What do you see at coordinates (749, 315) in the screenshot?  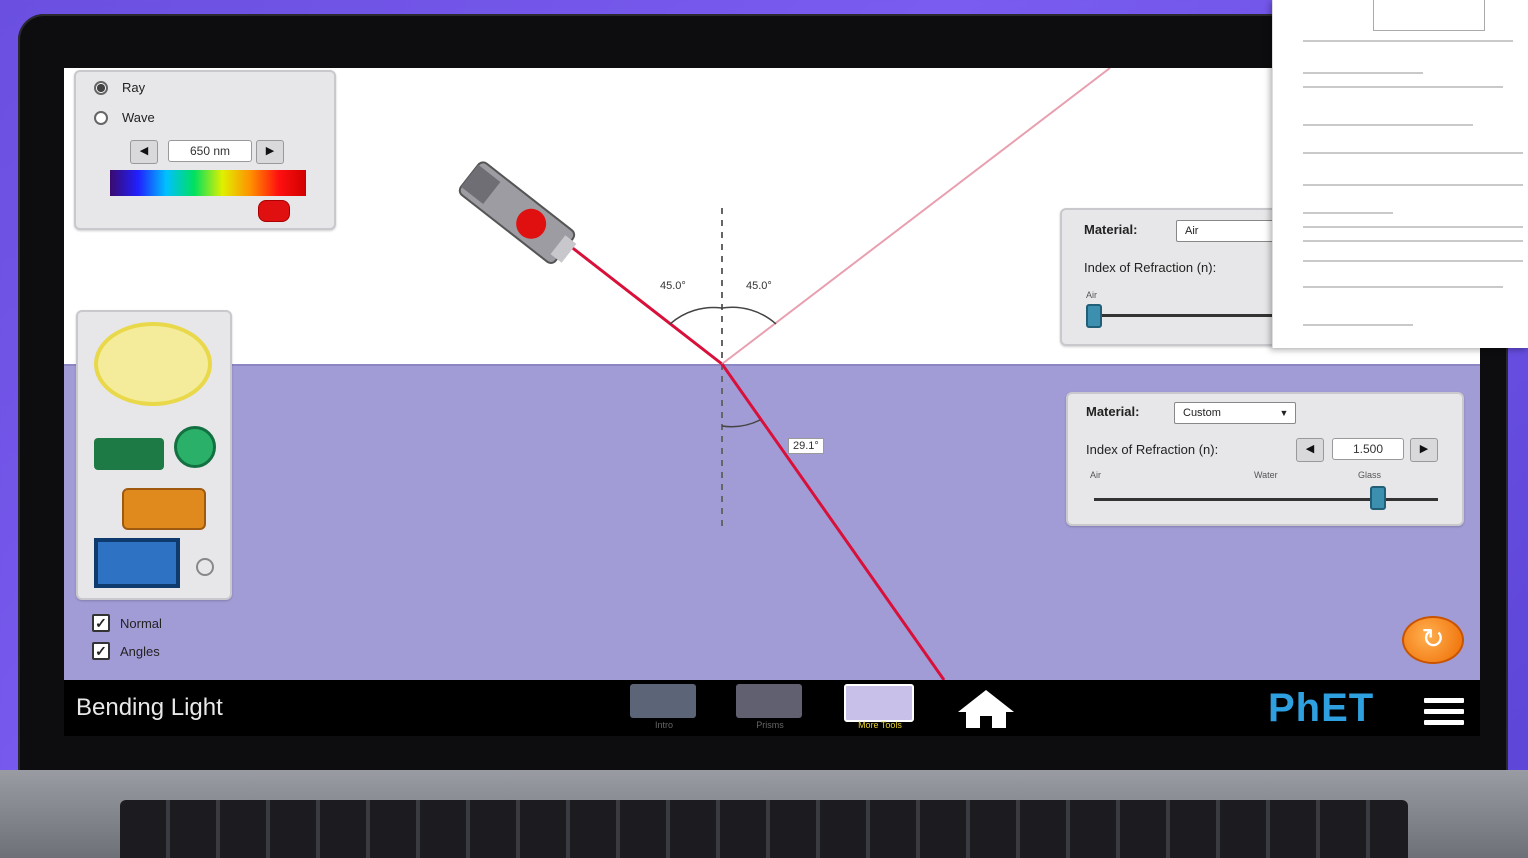 I see `reflected-angle-arc` at bounding box center [749, 315].